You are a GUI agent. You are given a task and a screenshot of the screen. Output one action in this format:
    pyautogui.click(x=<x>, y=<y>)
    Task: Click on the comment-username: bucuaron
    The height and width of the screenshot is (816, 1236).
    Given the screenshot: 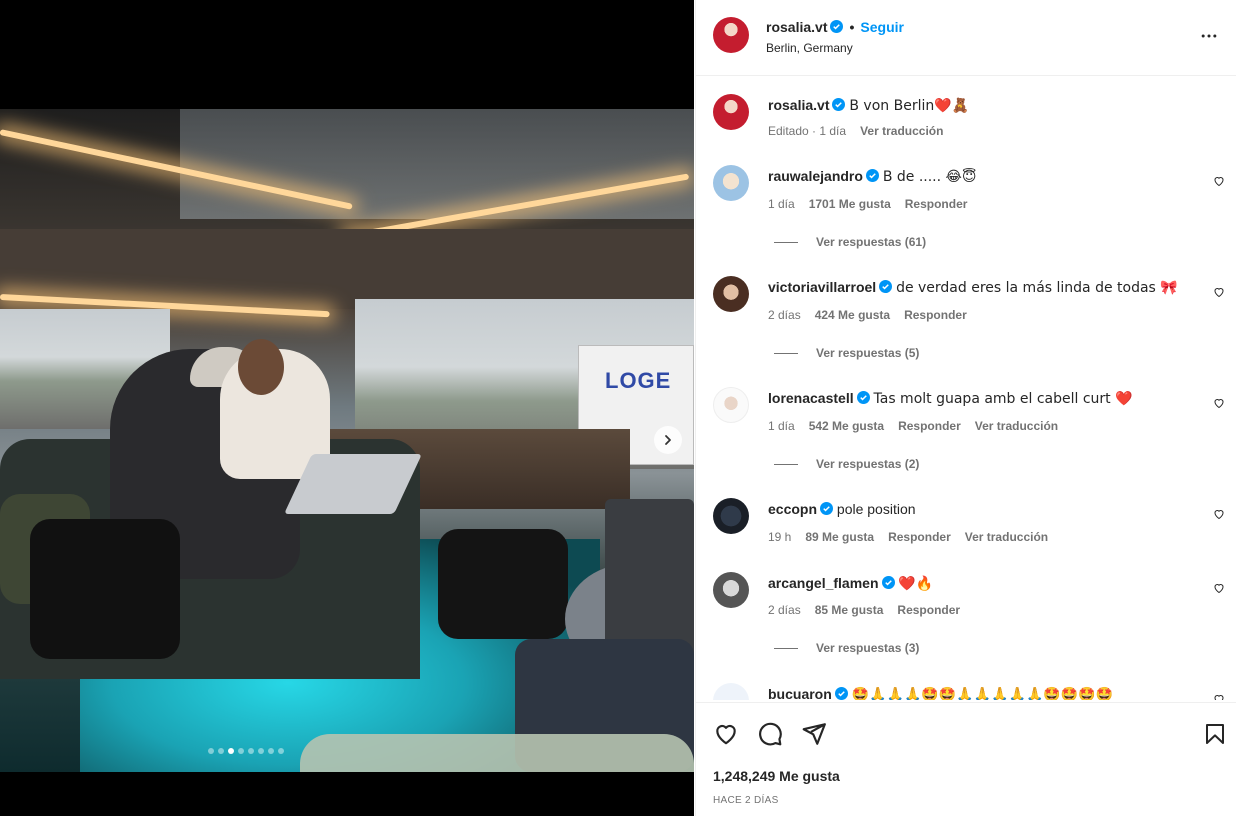 What is the action you would take?
    pyautogui.click(x=800, y=693)
    